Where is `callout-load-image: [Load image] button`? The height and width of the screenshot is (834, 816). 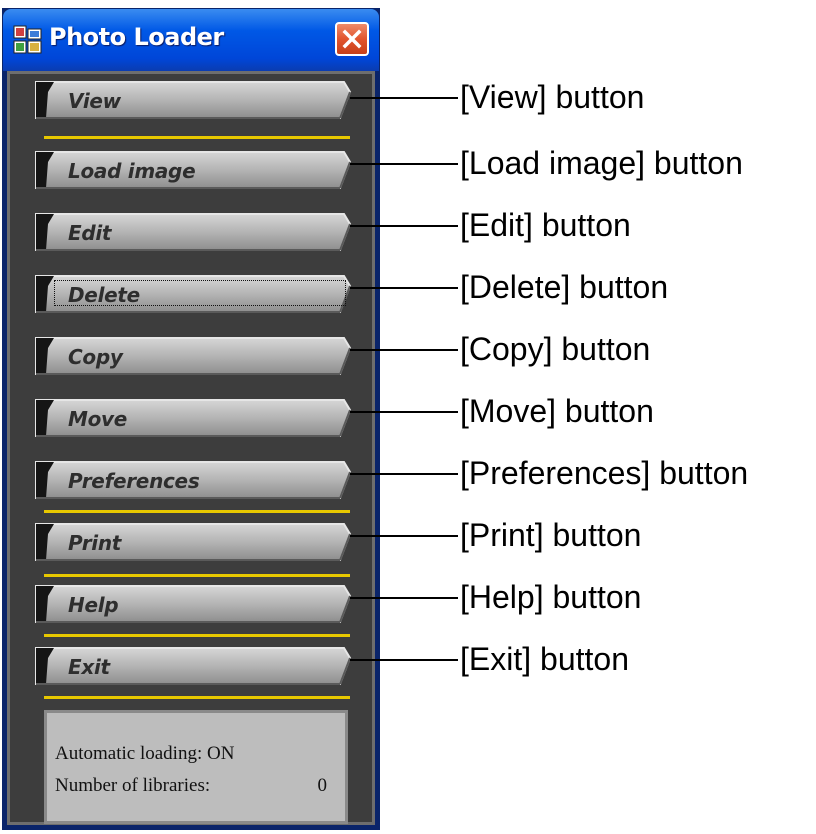 callout-load-image: [Load image] button is located at coordinates (601, 163).